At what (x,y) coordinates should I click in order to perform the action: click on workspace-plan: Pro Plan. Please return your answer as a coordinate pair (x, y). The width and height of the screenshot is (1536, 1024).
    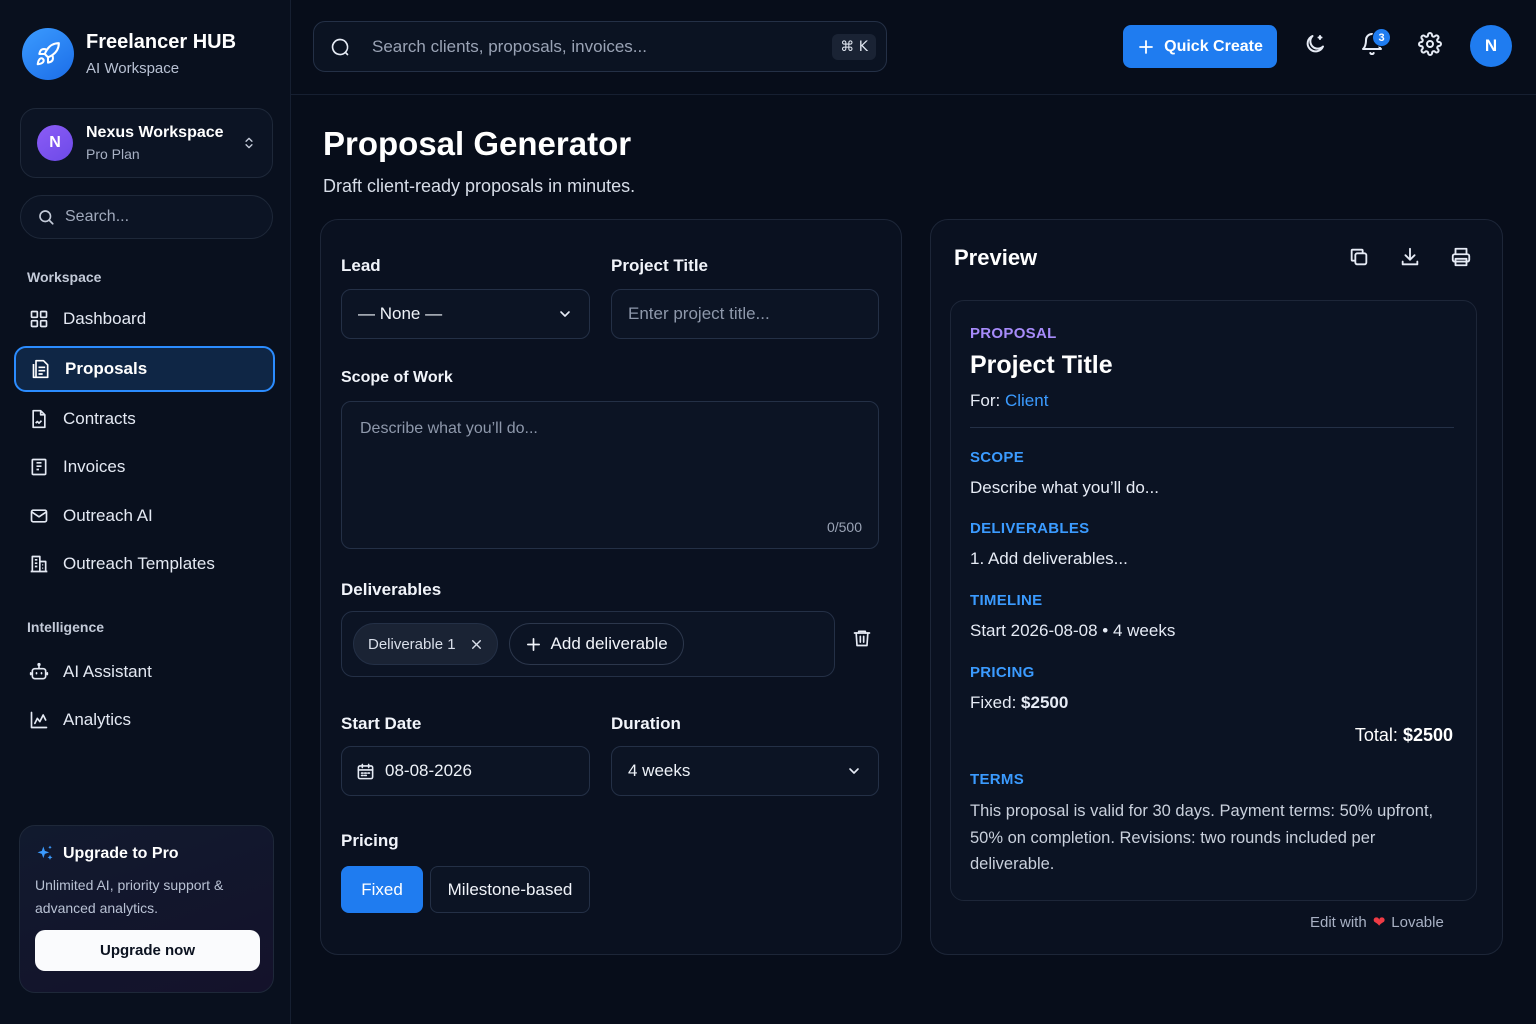
    Looking at the image, I should click on (113, 154).